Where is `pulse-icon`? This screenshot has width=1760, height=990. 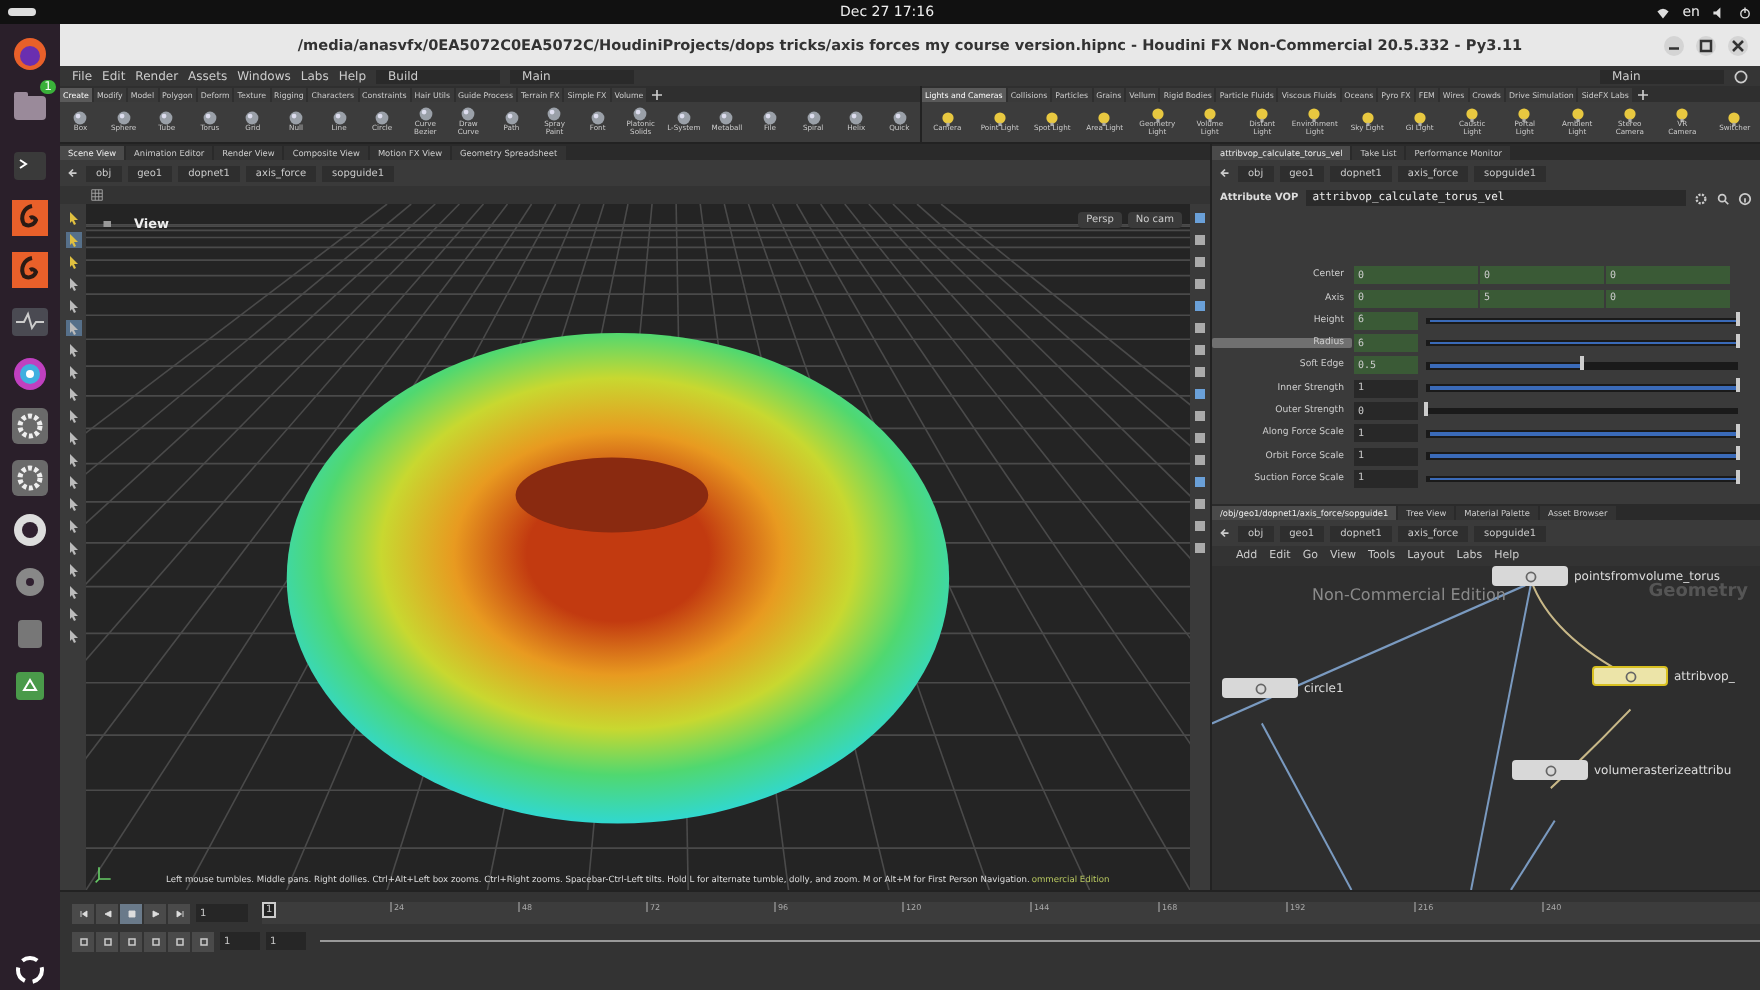 pulse-icon is located at coordinates (30, 322).